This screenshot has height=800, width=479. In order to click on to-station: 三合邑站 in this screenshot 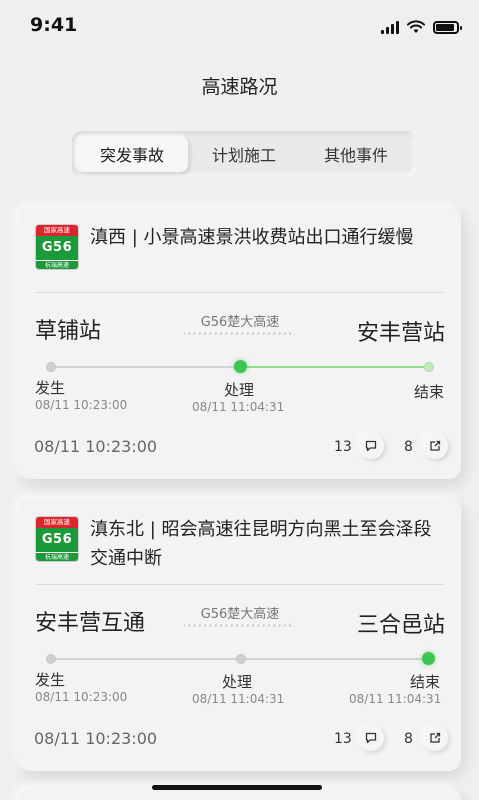, I will do `click(400, 625)`.